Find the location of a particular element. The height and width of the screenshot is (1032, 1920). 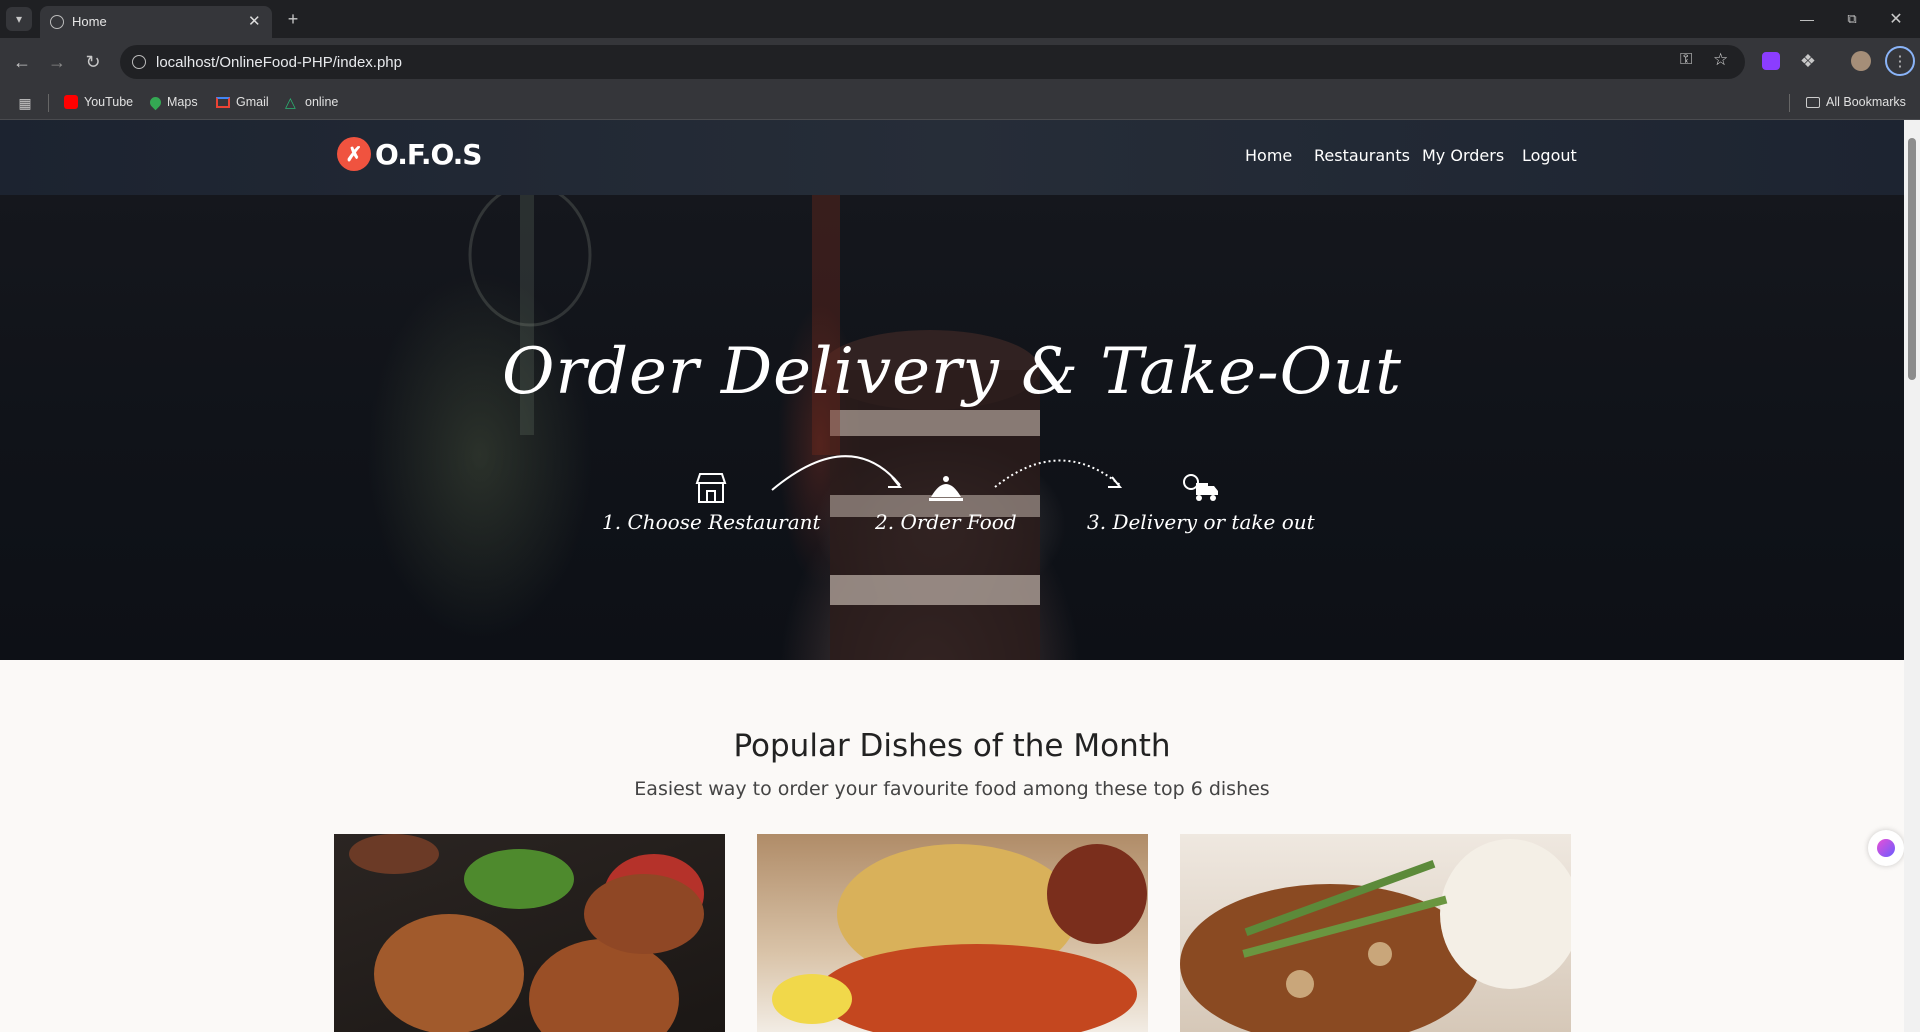

hero-title: Order Delivery & Take-Out is located at coordinates (952, 372).